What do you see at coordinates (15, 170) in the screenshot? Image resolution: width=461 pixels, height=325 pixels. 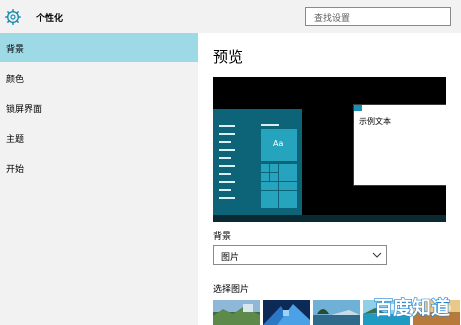 I see `sidebar-item-label: 开始` at bounding box center [15, 170].